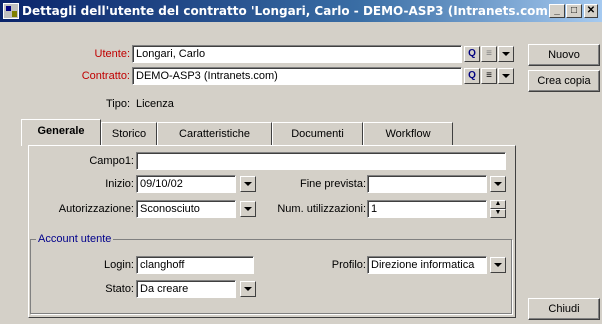 The height and width of the screenshot is (324, 602). What do you see at coordinates (75, 239) in the screenshot?
I see `account-utente-label: Account utente` at bounding box center [75, 239].